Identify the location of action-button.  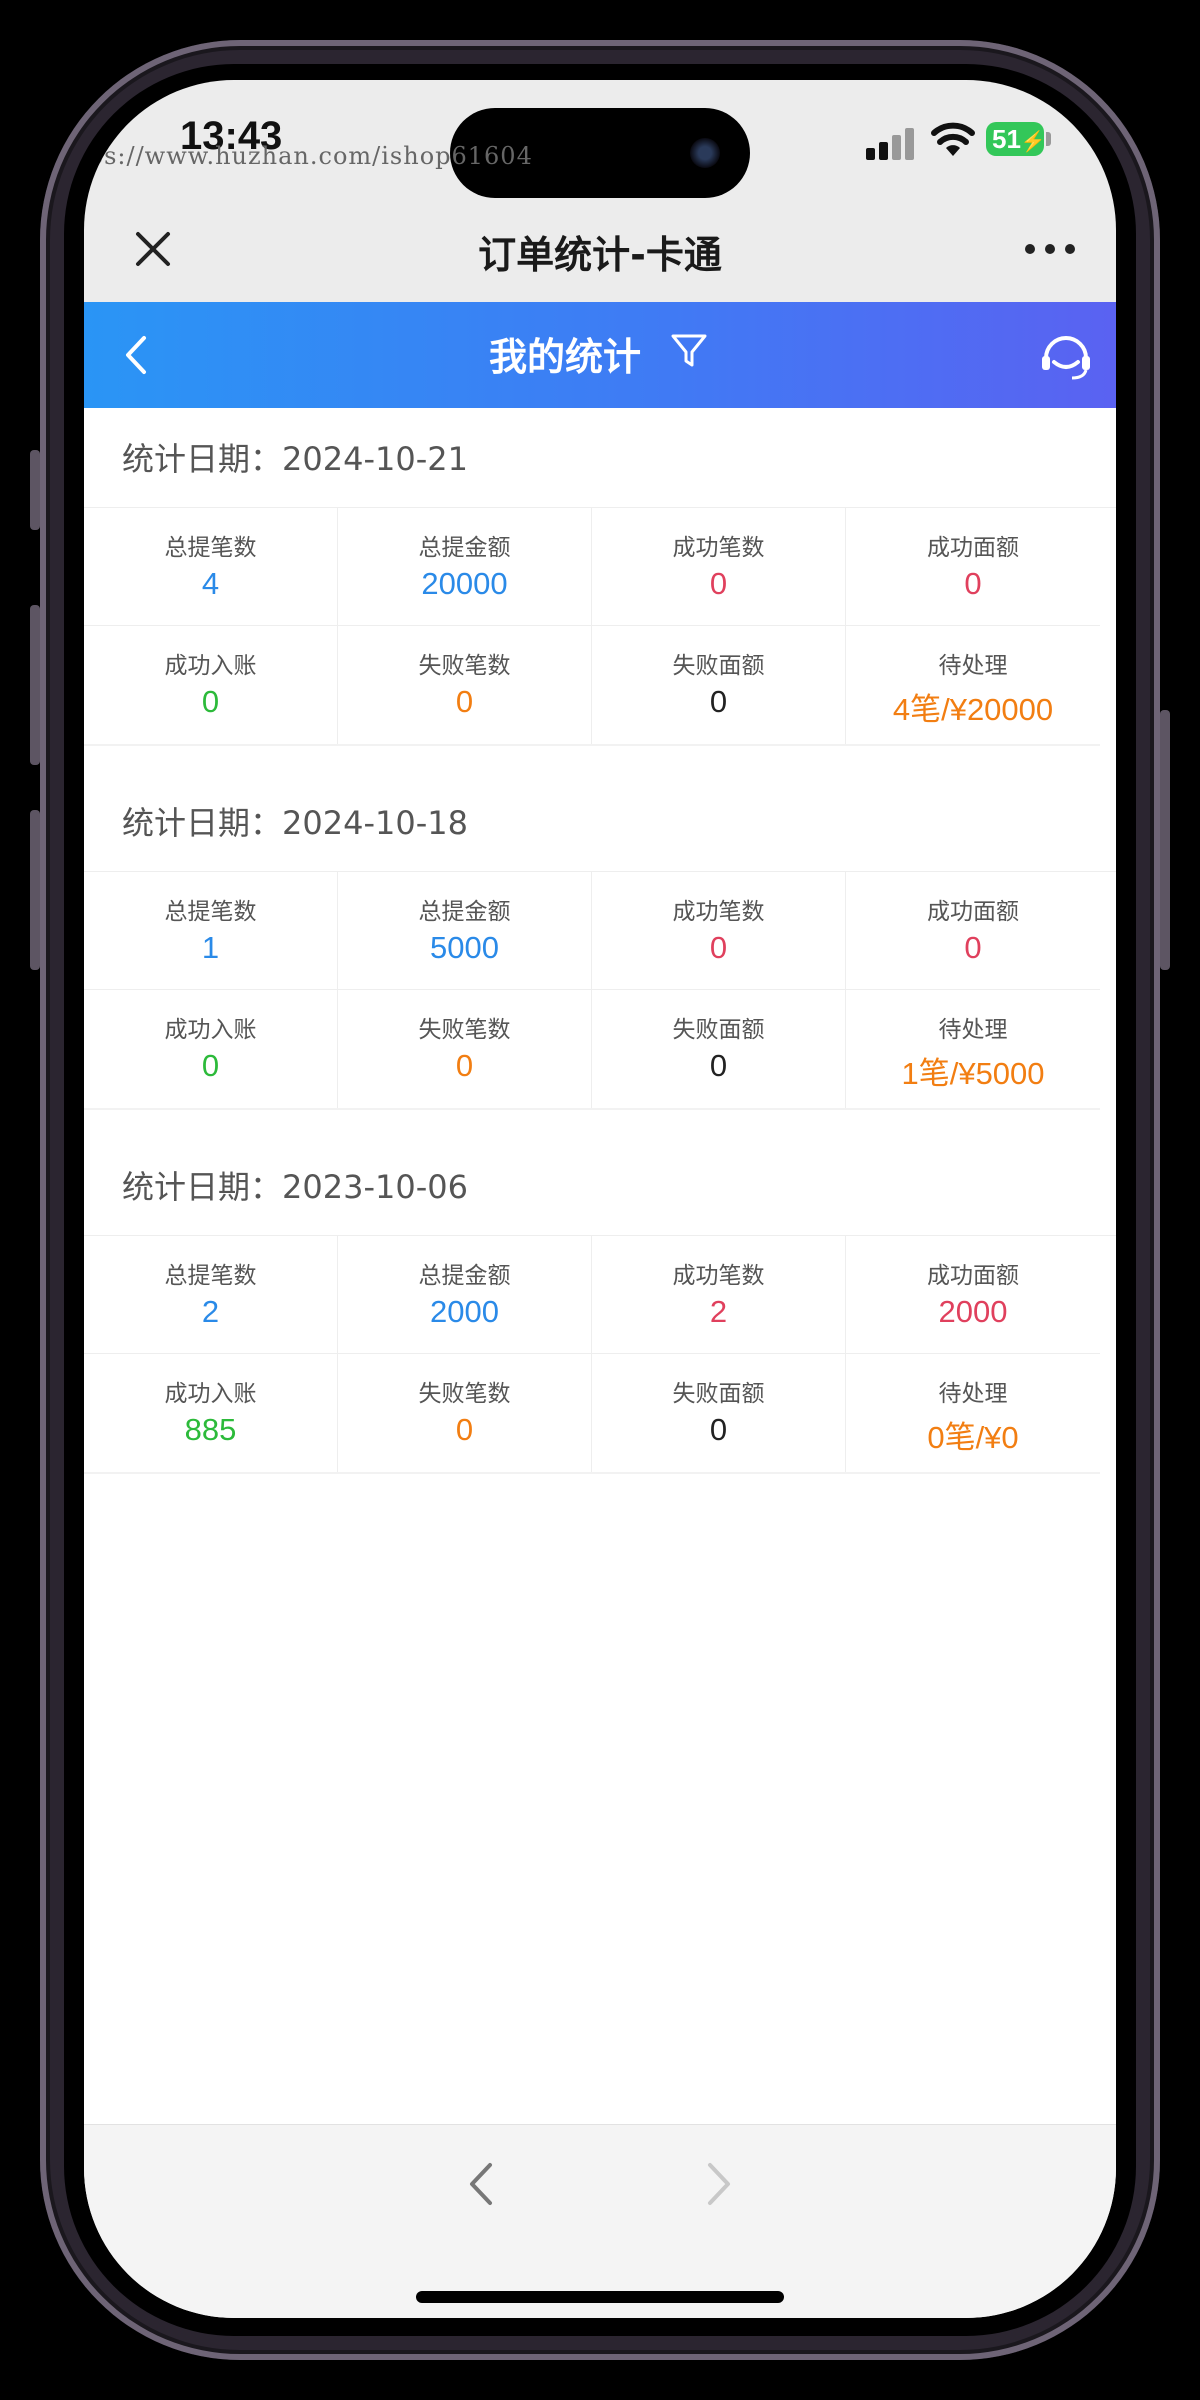
(35, 490).